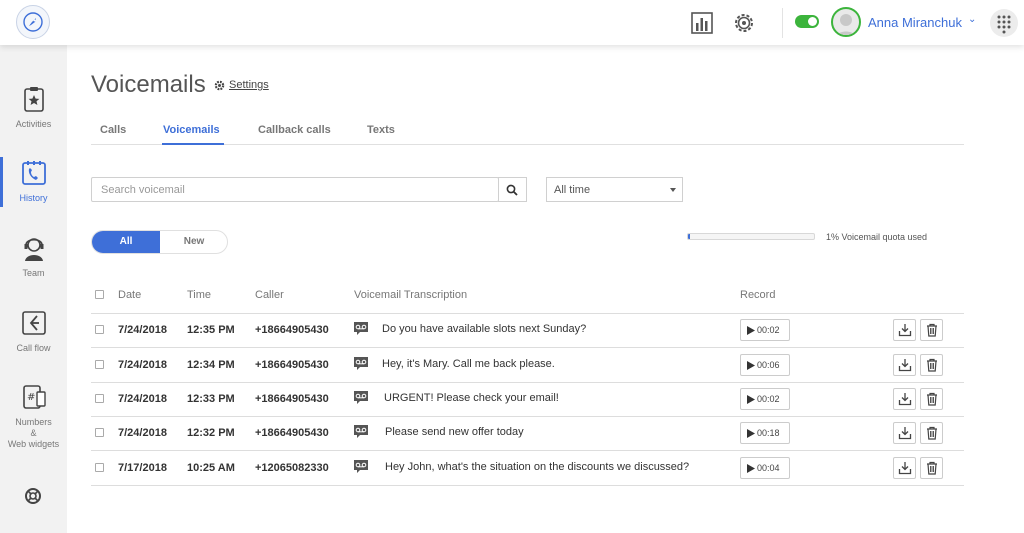 The image size is (1024, 533). Describe the element at coordinates (33, 422) in the screenshot. I see `sidebar-item-label: Numbers` at that location.